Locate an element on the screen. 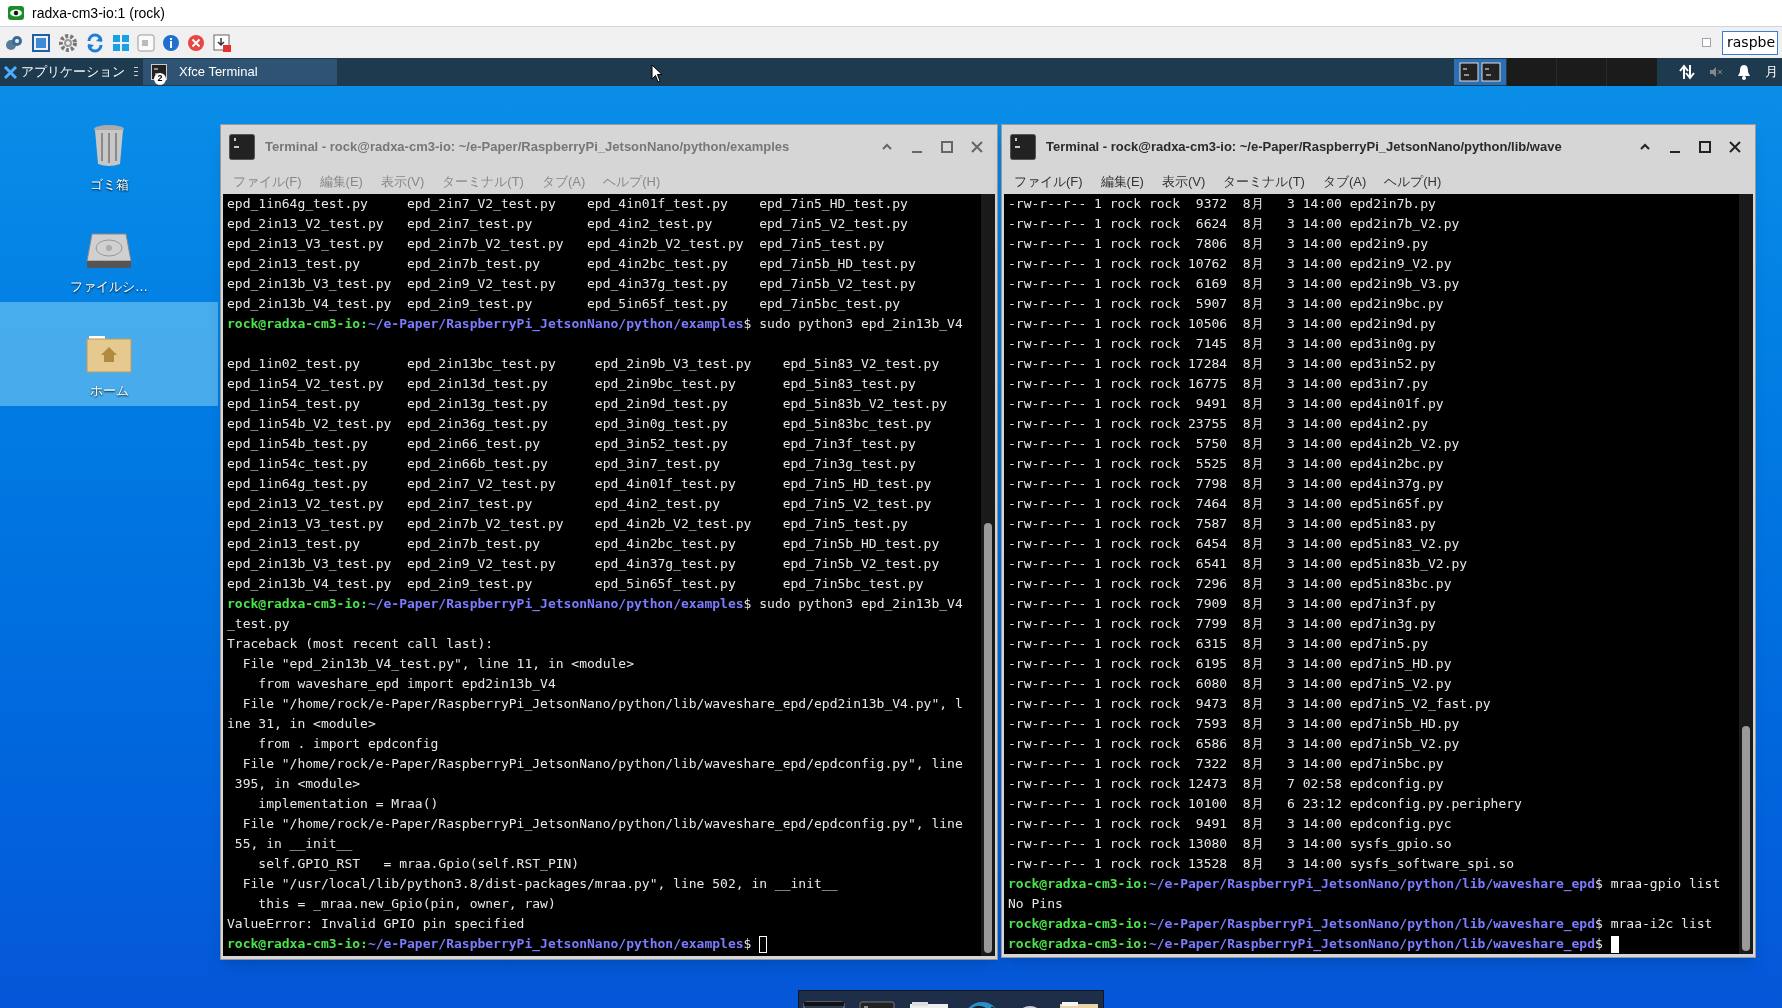 The width and height of the screenshot is (1782, 1008). terminal-line: -rw-r--r-- 1 rock rock 7806 8月 3 14:00 epd2in9.py is located at coordinates (1218, 244).